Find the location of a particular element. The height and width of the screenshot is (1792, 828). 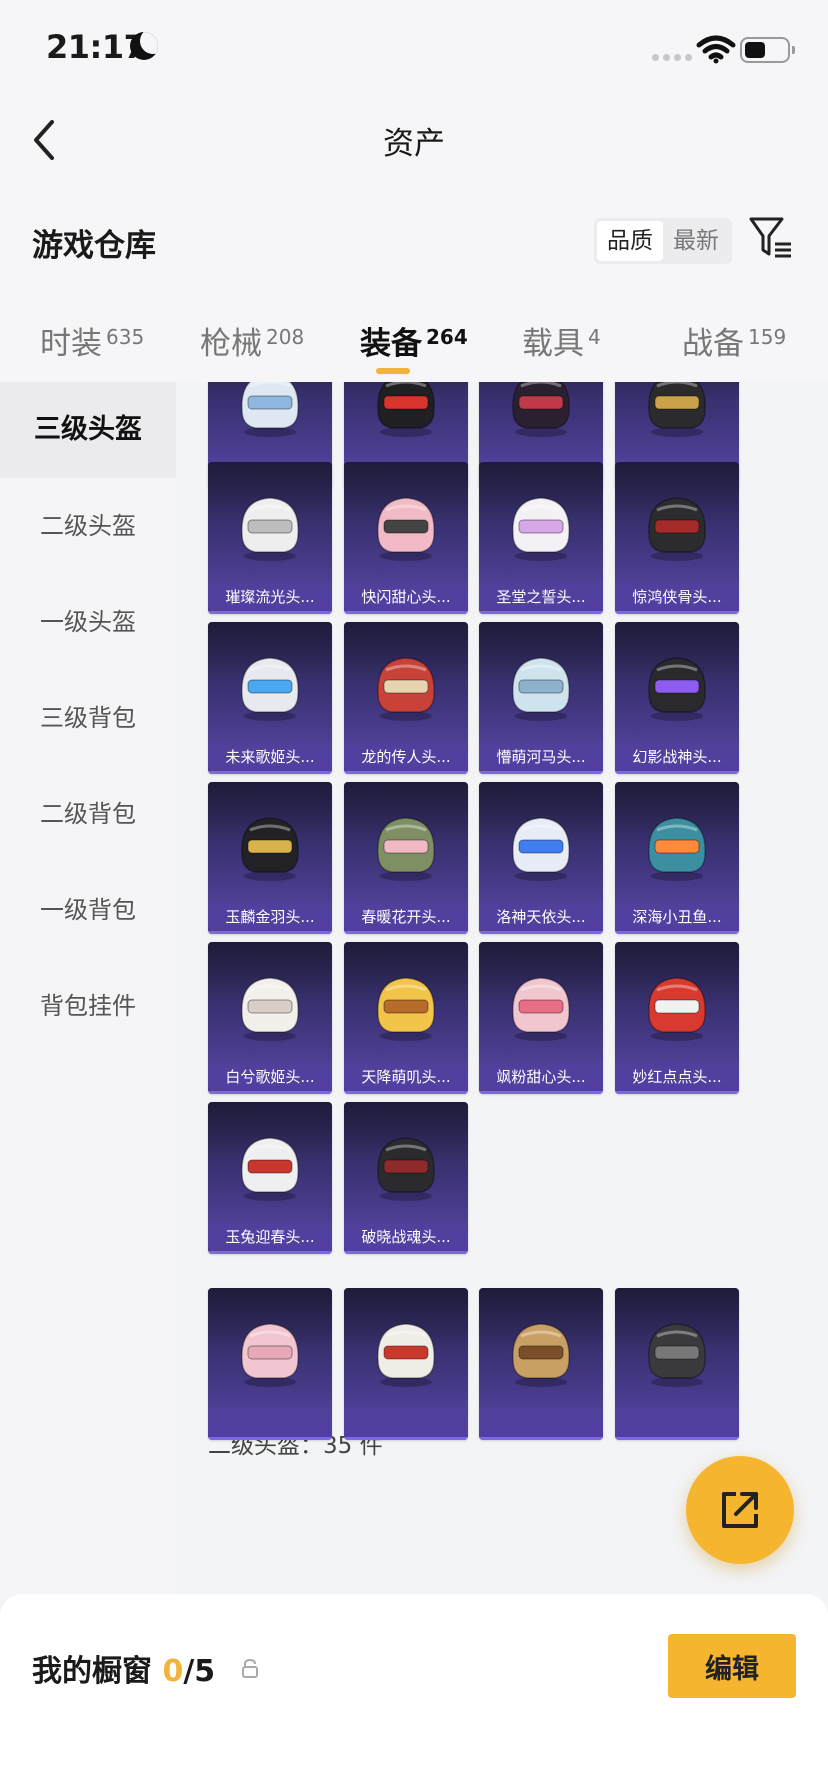

sidebar-item-level2-helmet: 二级头盔 is located at coordinates (88, 526).